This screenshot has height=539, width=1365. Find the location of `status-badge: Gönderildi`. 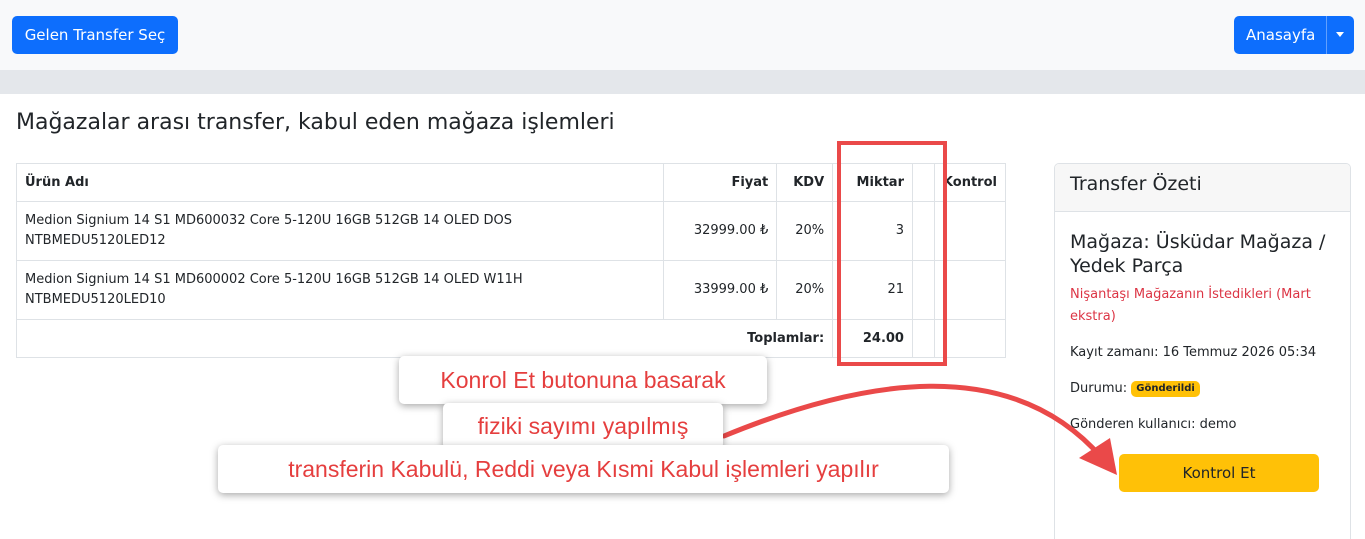

status-badge: Gönderildi is located at coordinates (1165, 388).